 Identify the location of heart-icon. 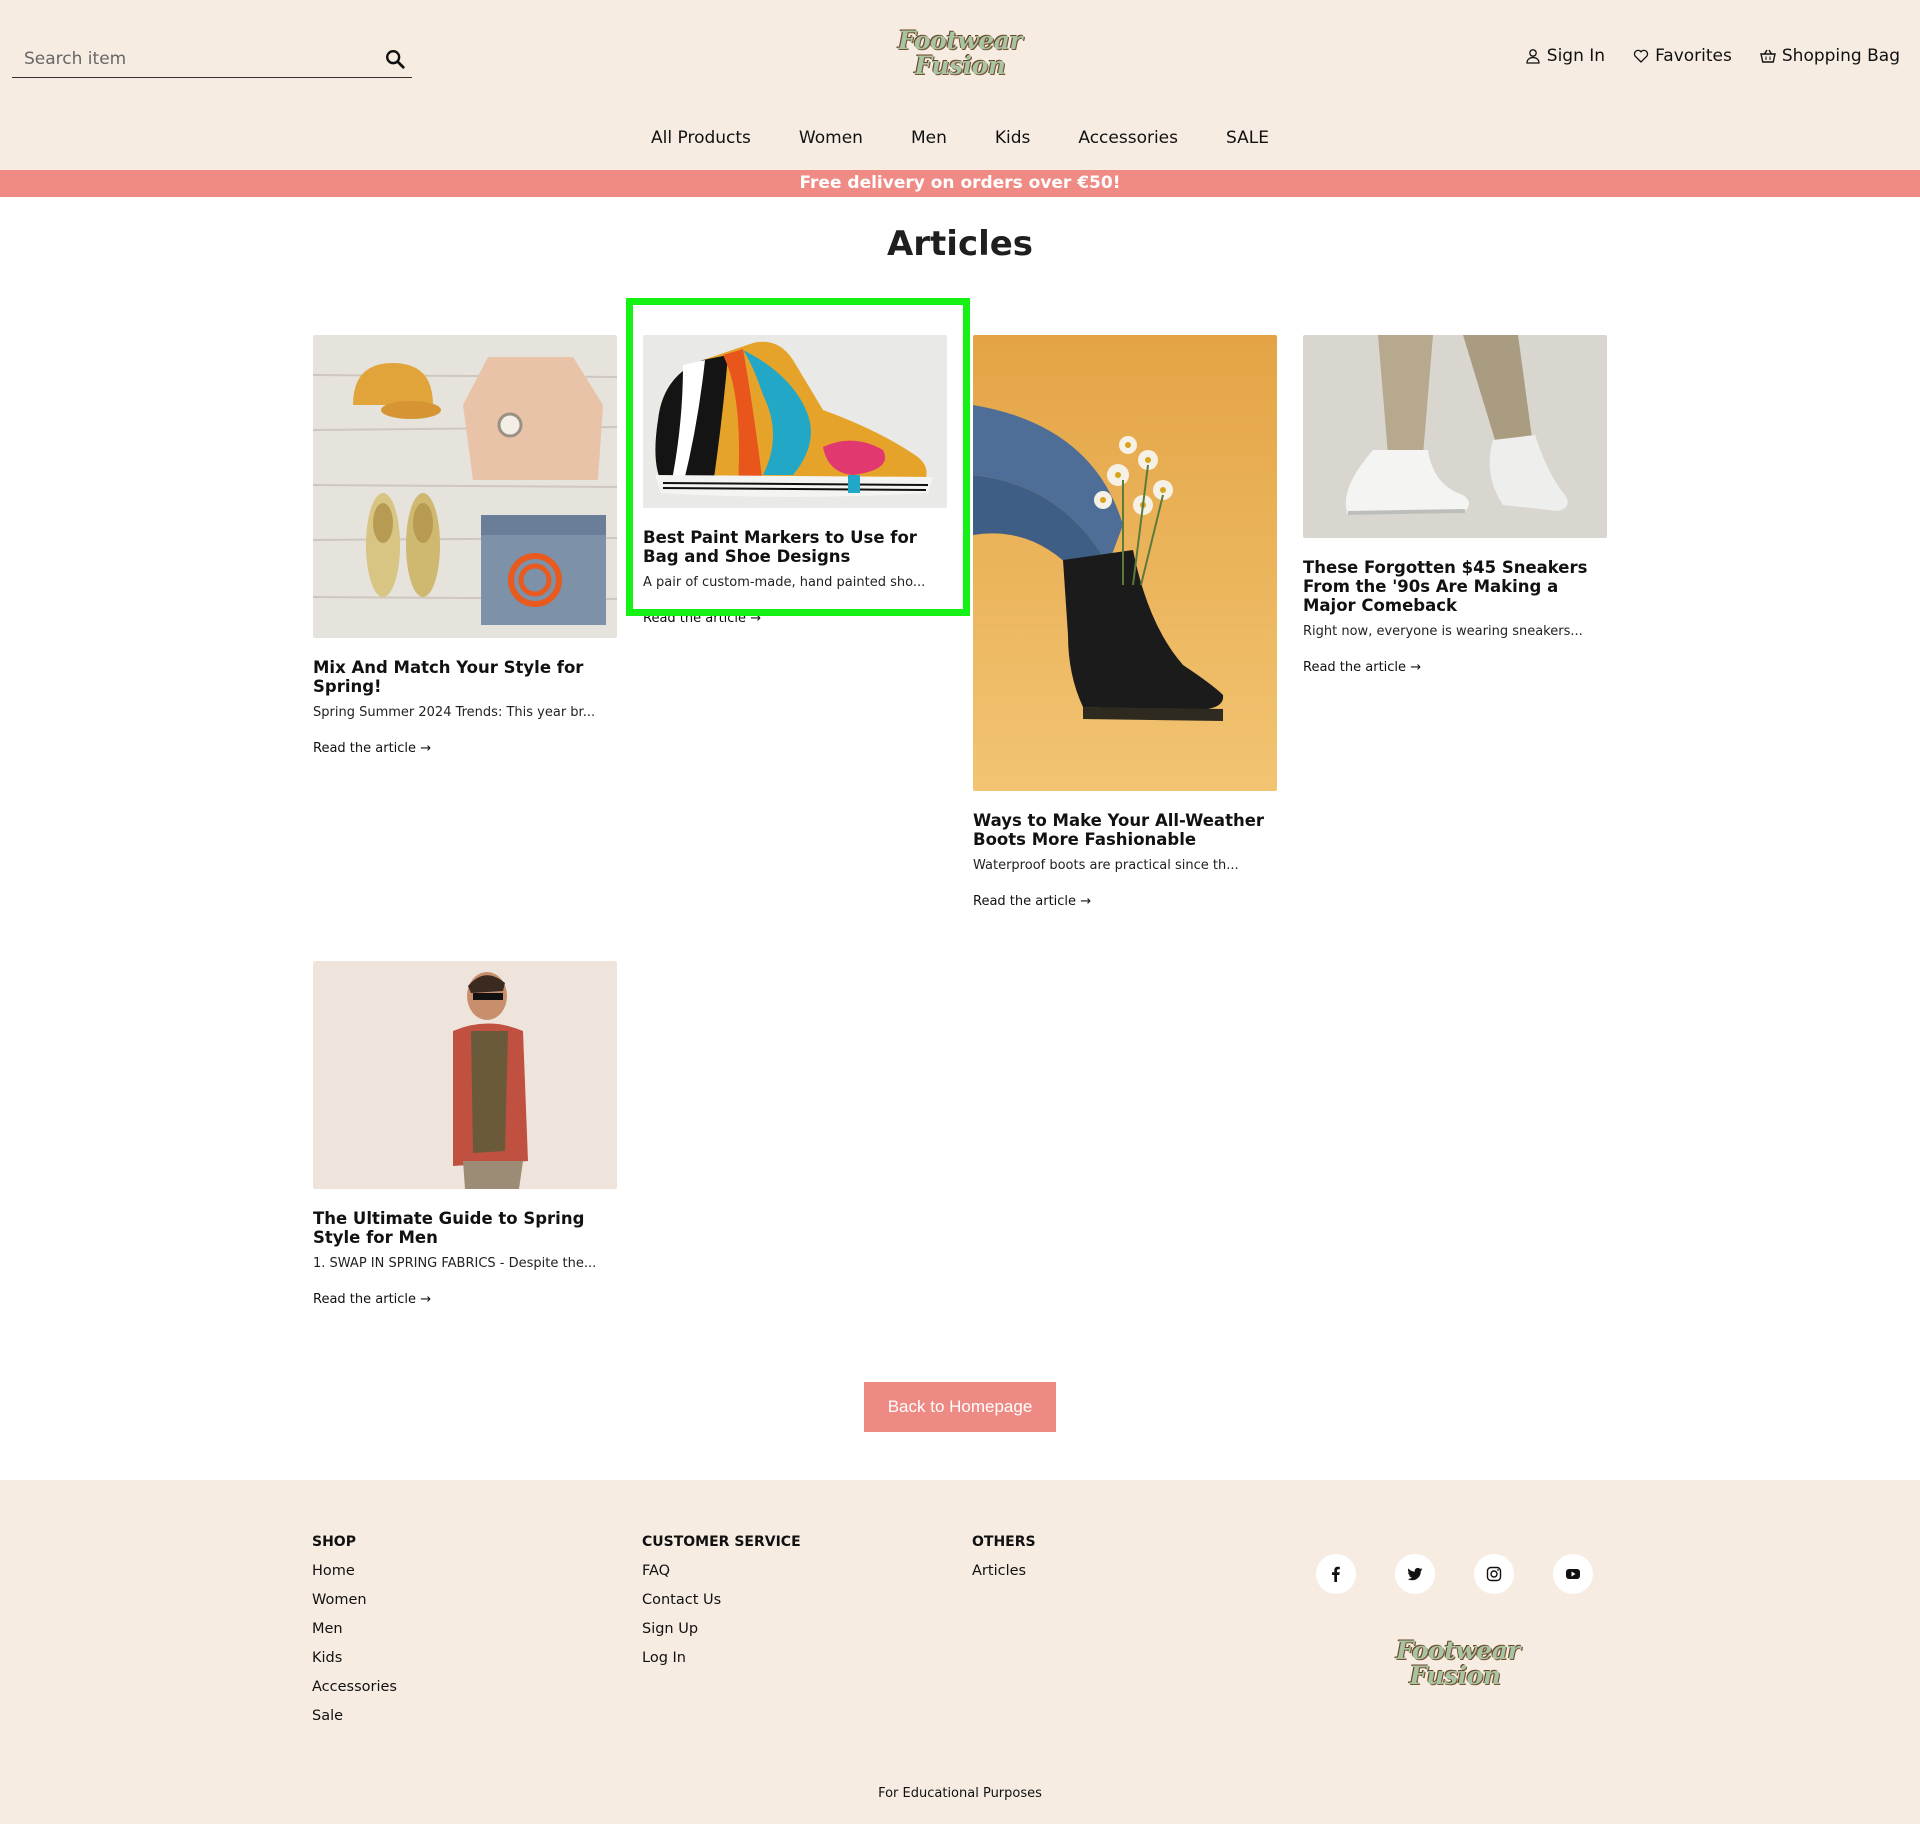
(1641, 56).